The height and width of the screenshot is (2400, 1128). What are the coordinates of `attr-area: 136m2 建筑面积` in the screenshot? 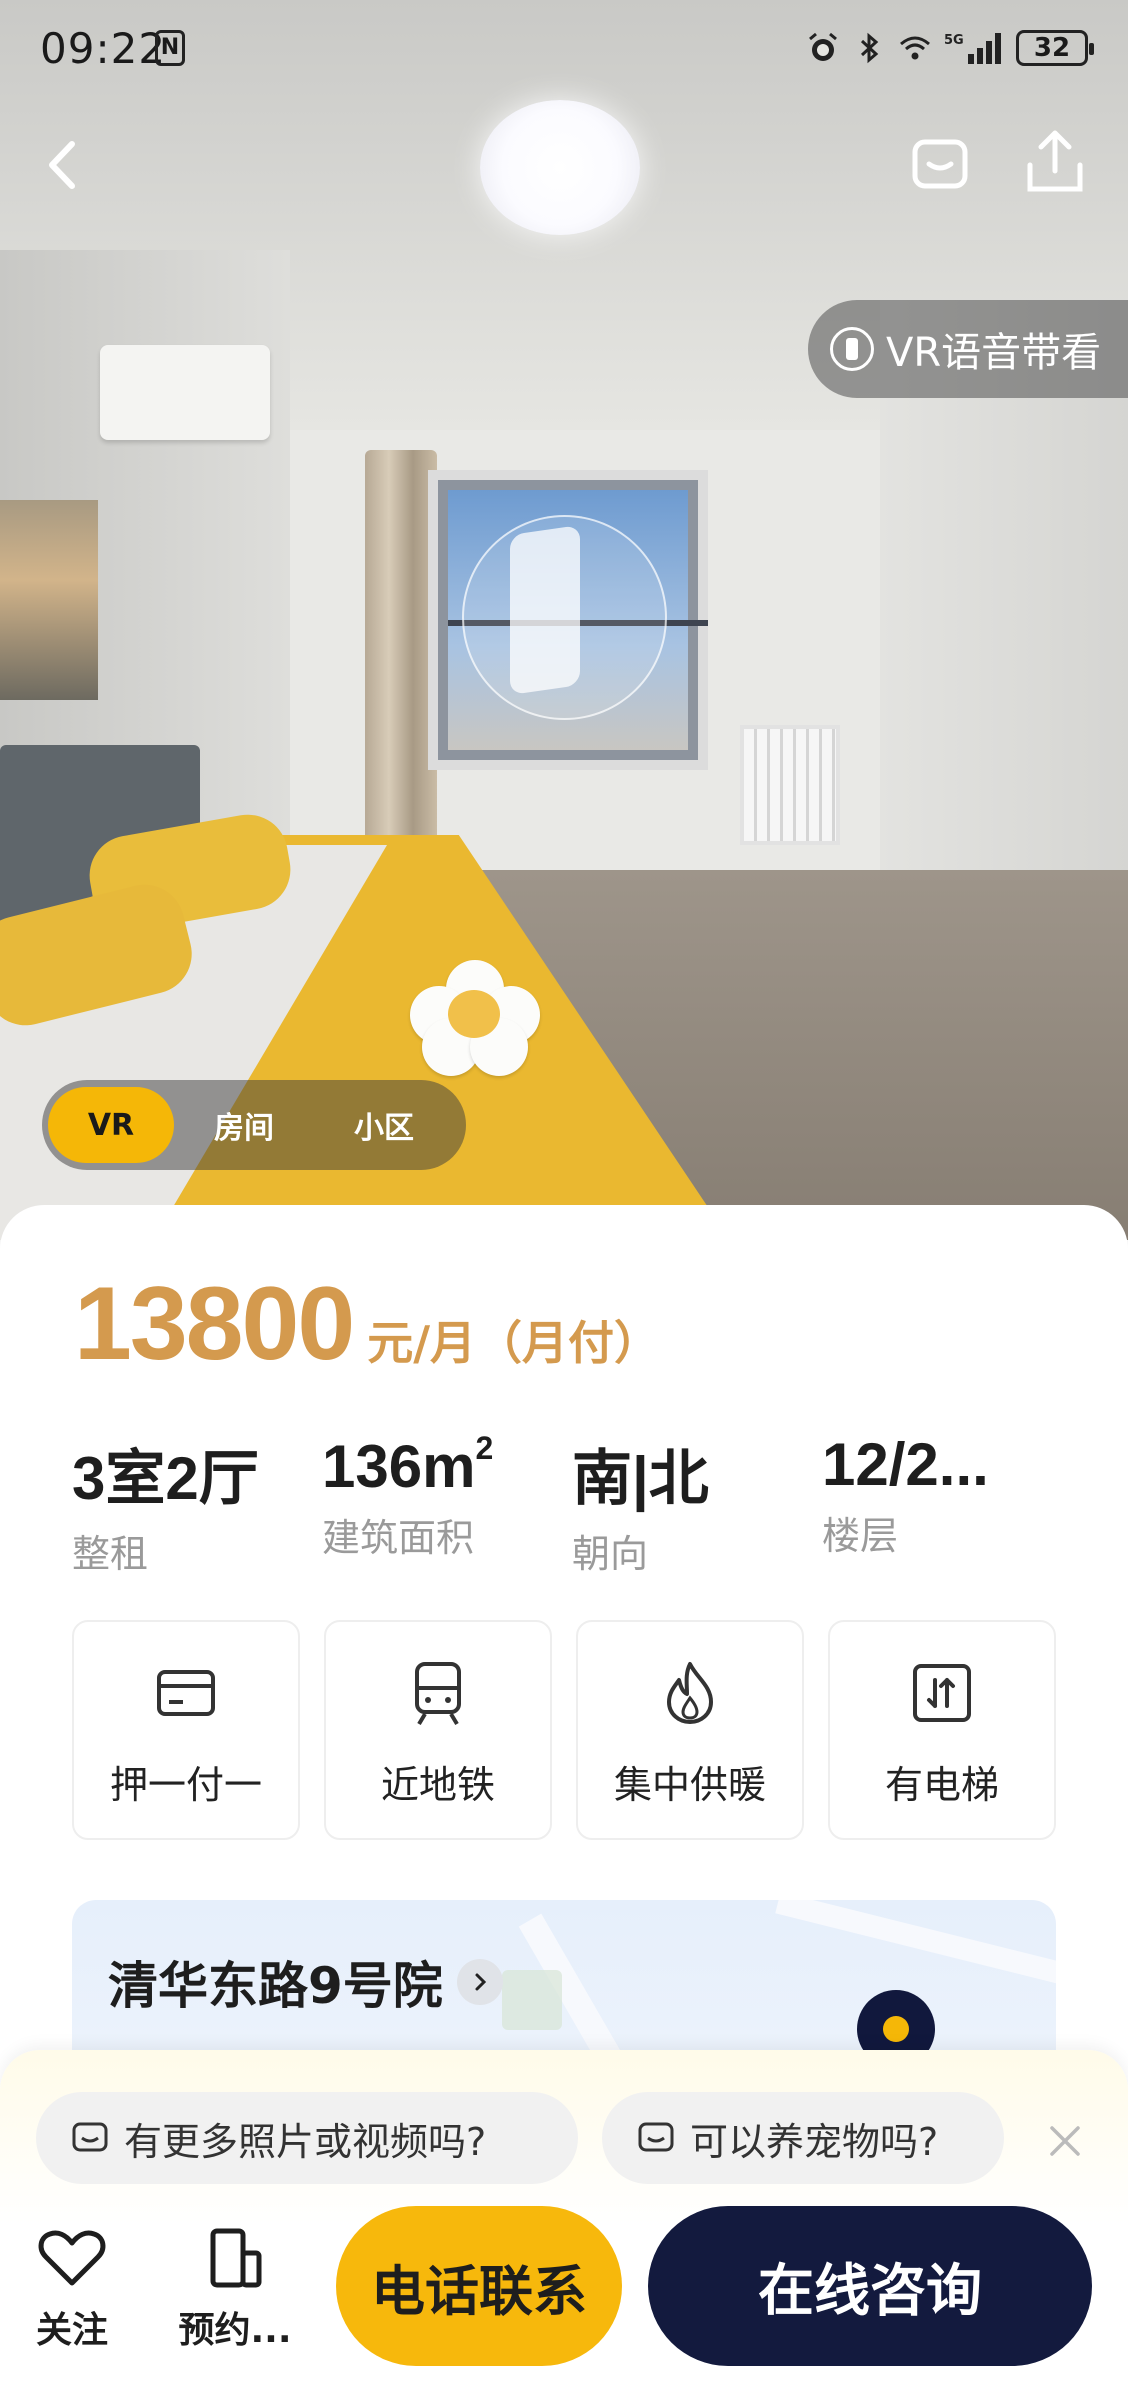 It's located at (408, 1495).